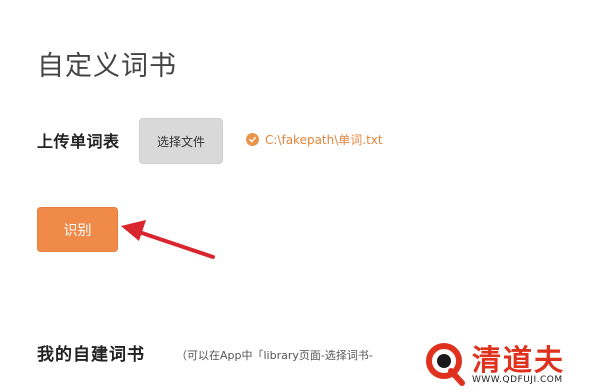 This screenshot has width=600, height=392. Describe the element at coordinates (519, 360) in the screenshot. I see `watermark-brand: 清道夫` at that location.